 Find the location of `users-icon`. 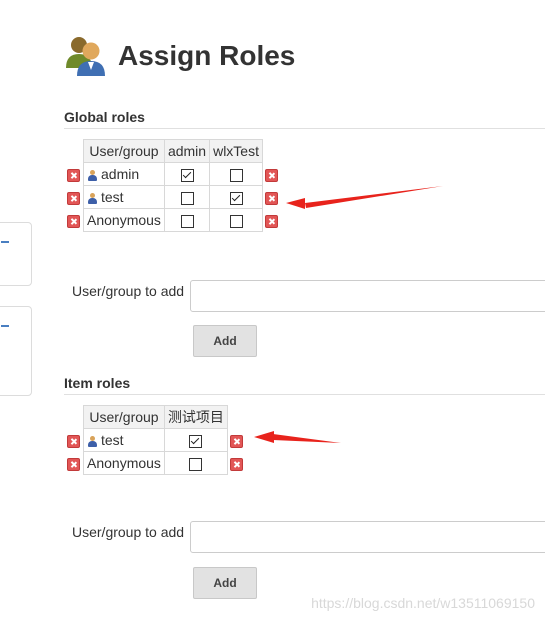

users-icon is located at coordinates (85, 56).